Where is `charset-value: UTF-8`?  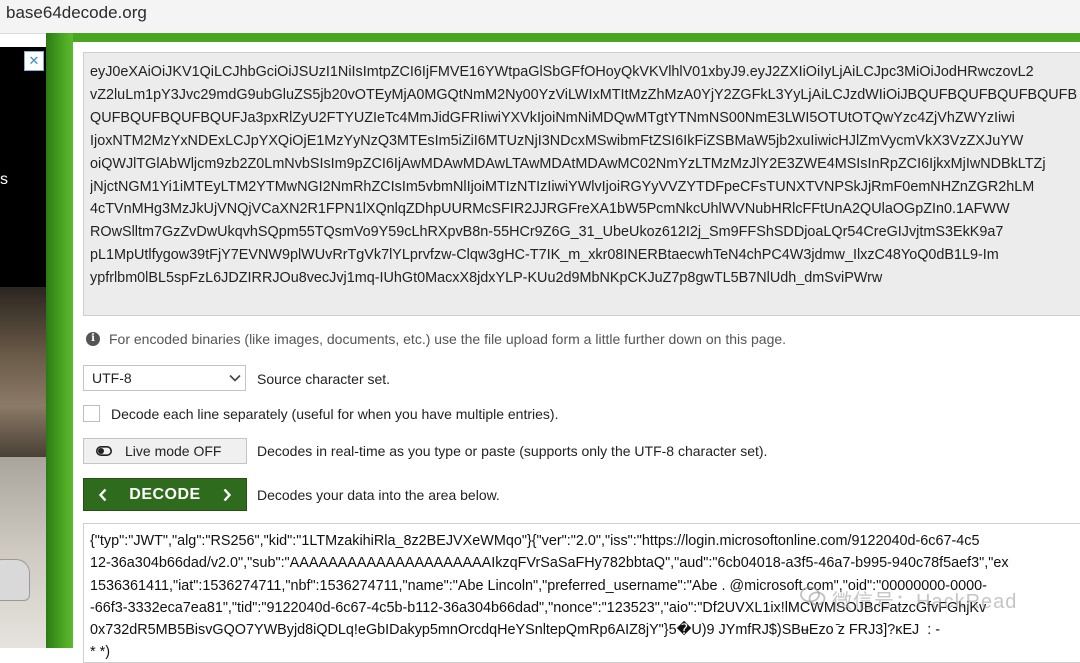
charset-value: UTF-8 is located at coordinates (112, 378).